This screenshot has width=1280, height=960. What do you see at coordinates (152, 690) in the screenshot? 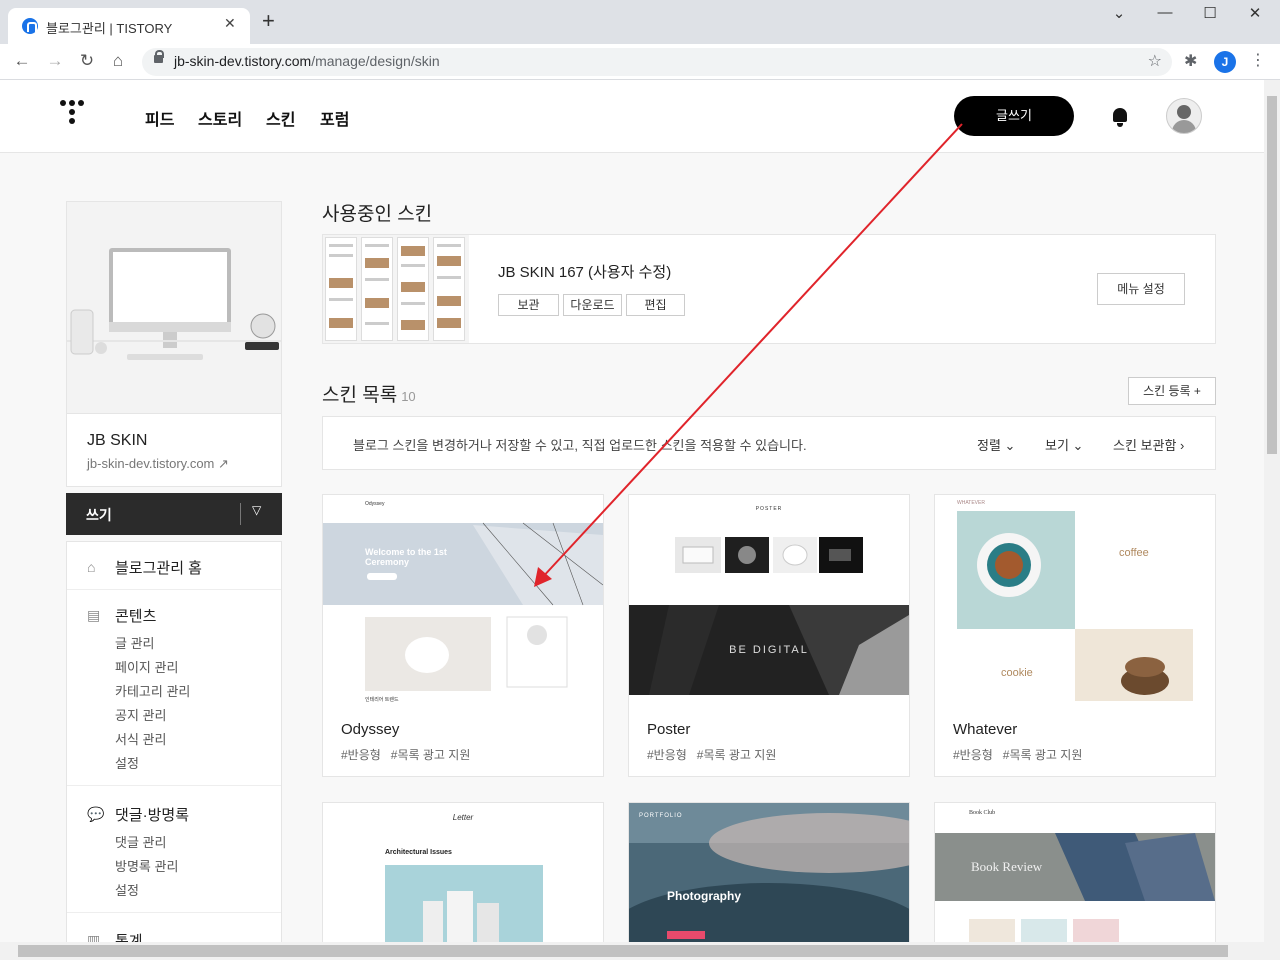
I see `sidebar-item-categories: 카테고리 관리` at bounding box center [152, 690].